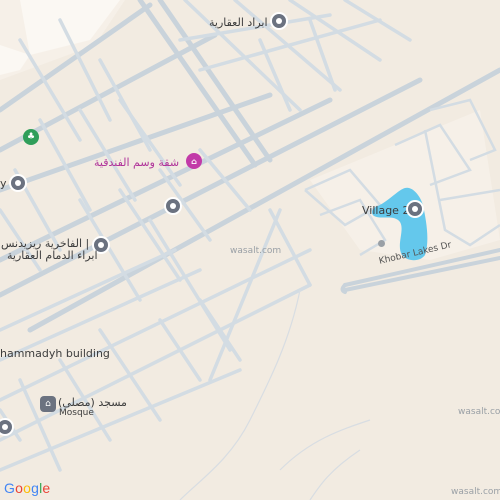  Describe the element at coordinates (479, 412) in the screenshot. I see `watermark-right: wasalt.com` at that location.